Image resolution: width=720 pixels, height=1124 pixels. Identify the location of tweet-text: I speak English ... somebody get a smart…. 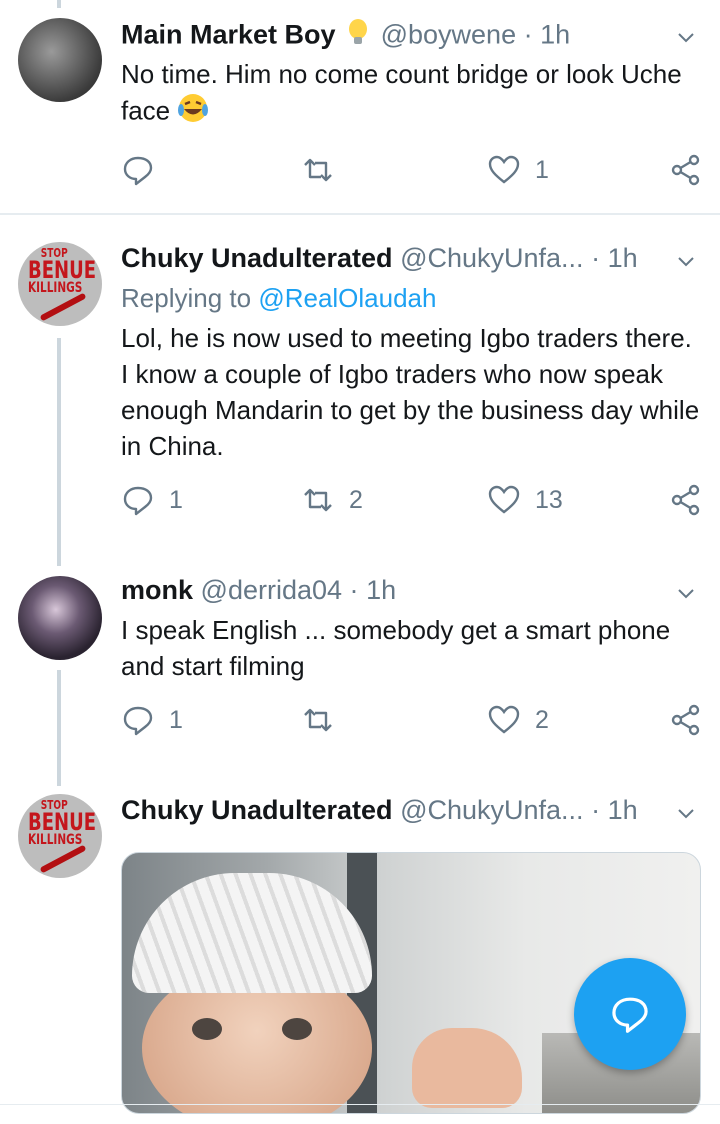
(396, 648).